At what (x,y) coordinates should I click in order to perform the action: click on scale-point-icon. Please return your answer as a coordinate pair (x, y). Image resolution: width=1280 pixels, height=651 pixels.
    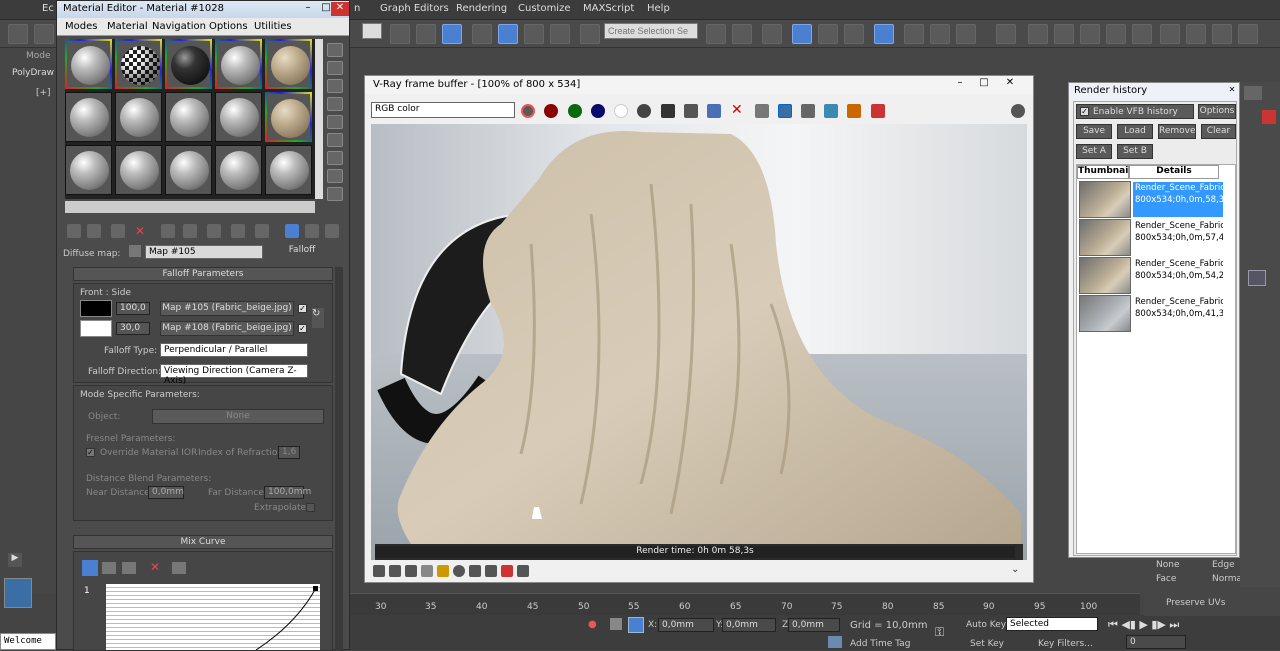
    Looking at the image, I should click on (109, 568).